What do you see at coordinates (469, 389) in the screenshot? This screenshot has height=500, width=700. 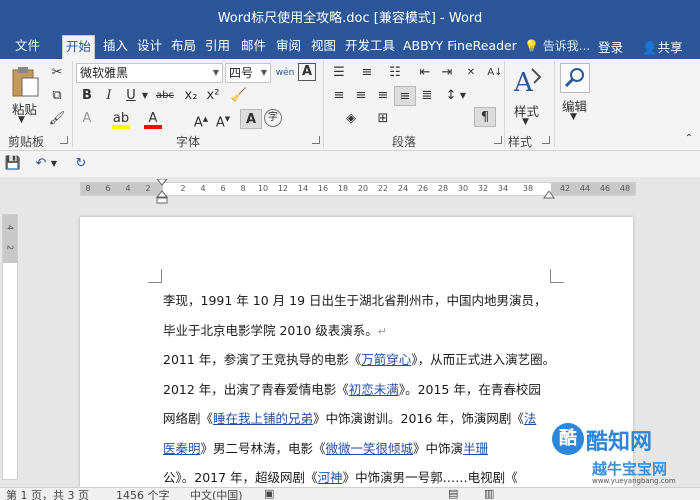 I see `text-run: 》。2015 年，在青春校园` at bounding box center [469, 389].